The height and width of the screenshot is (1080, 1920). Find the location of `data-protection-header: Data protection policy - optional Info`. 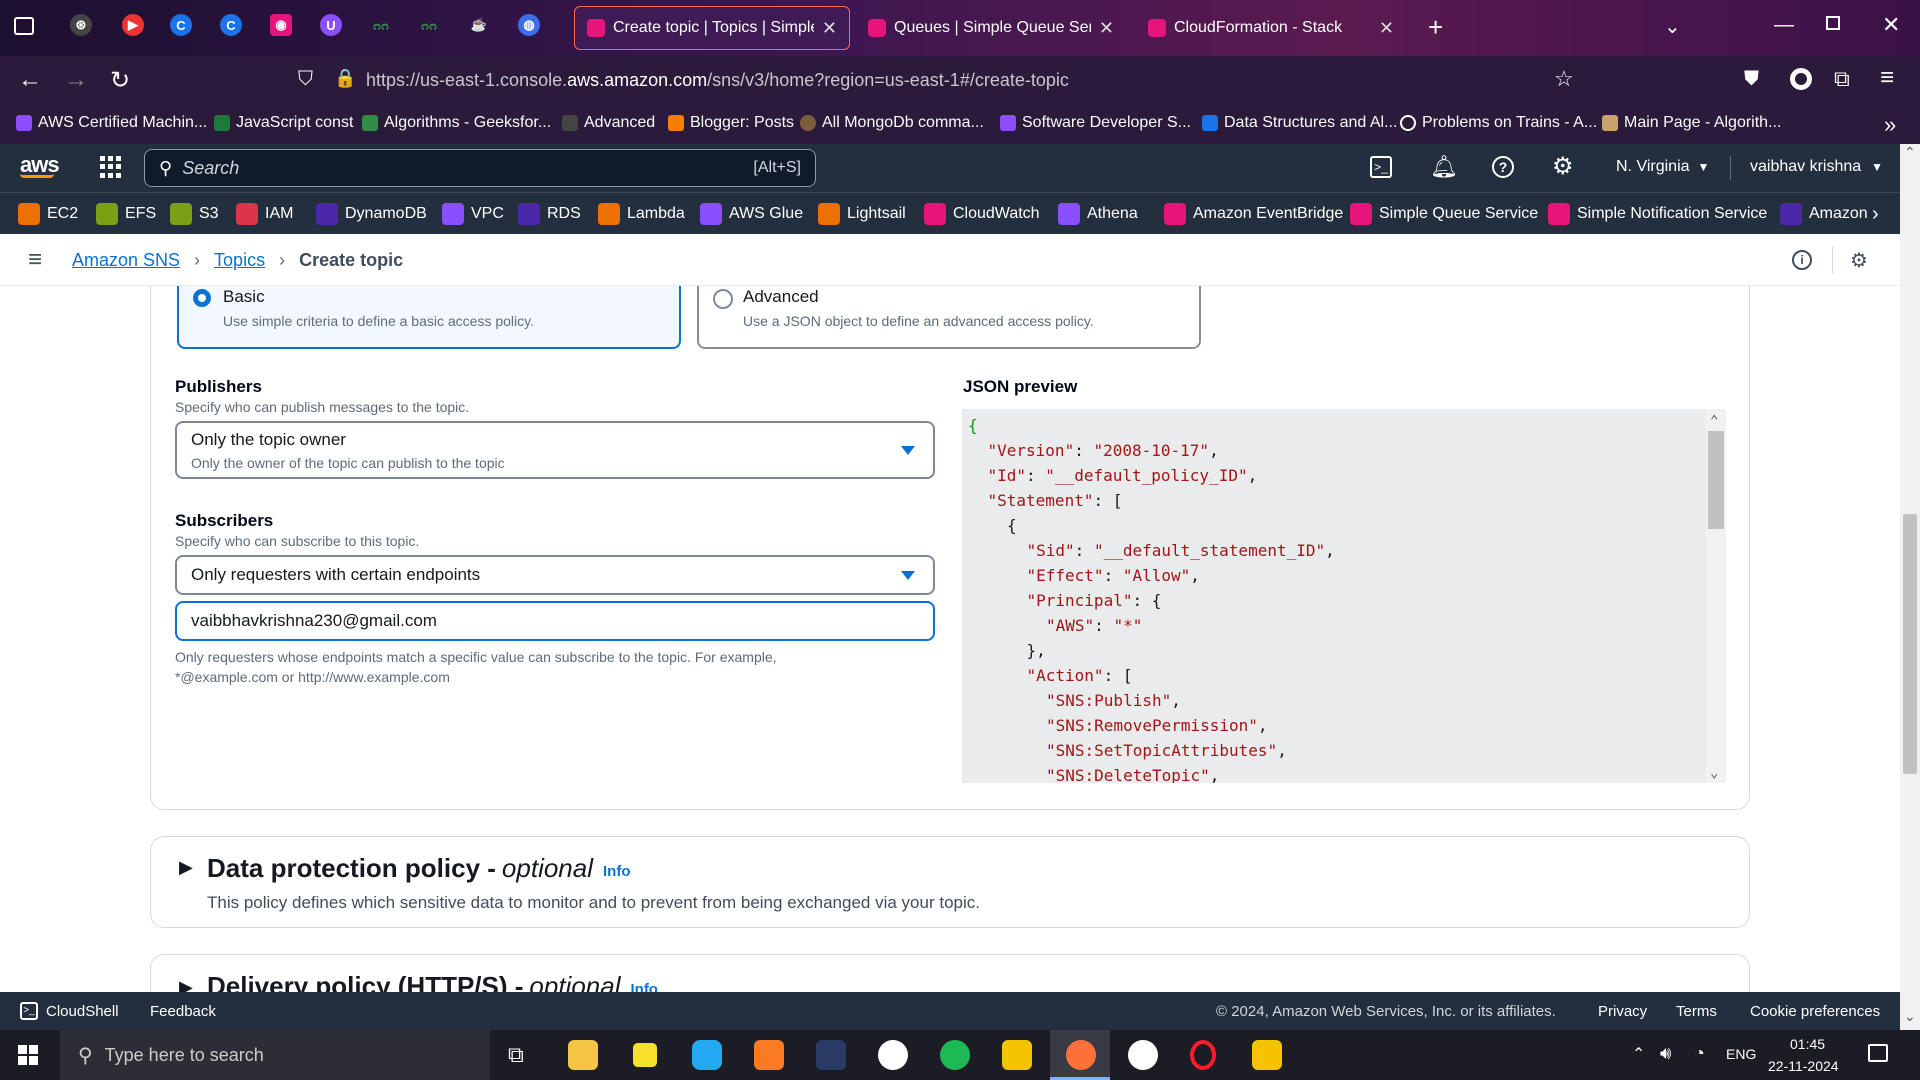

data-protection-header: Data protection policy - optional Info is located at coordinates (419, 868).